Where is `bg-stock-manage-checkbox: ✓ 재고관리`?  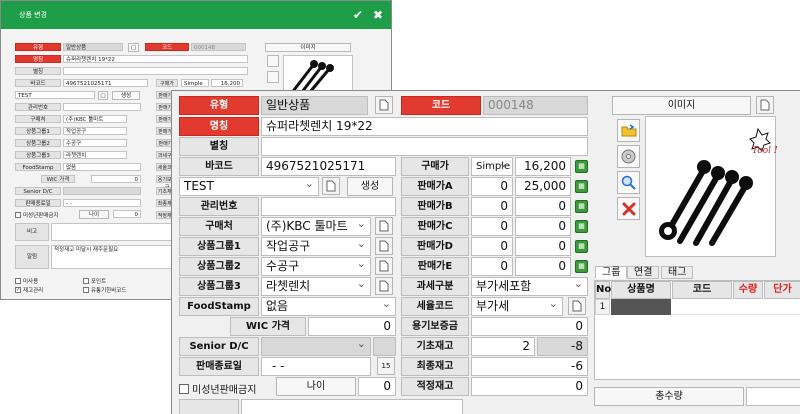 bg-stock-manage-checkbox: ✓ 재고관리 is located at coordinates (29, 290).